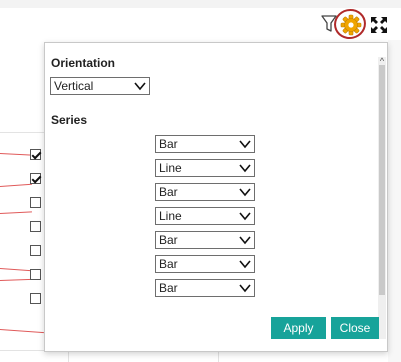 The width and height of the screenshot is (401, 362). I want to click on close-button: Close, so click(355, 328).